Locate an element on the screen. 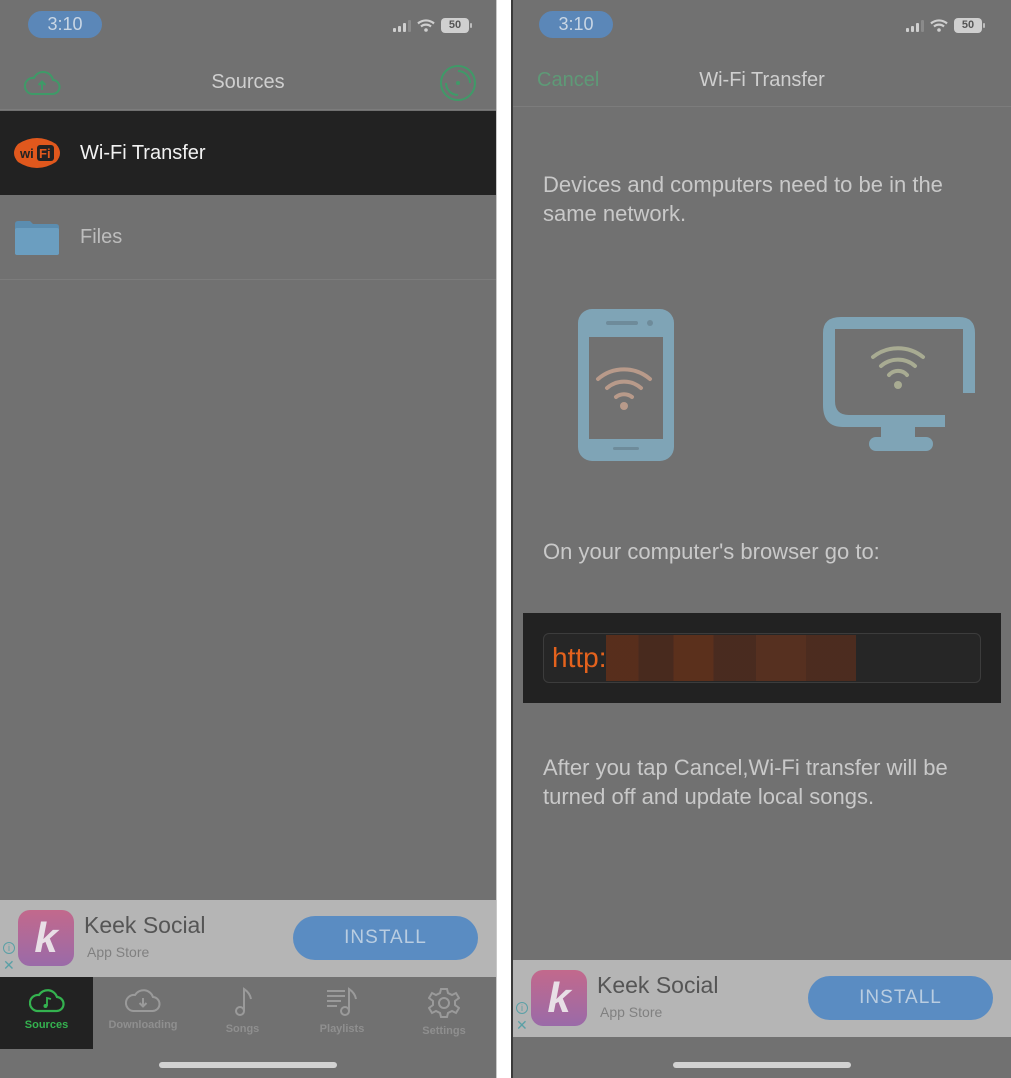 The width and height of the screenshot is (1011, 1078). tab-sources: Sources is located at coordinates (46, 1013).